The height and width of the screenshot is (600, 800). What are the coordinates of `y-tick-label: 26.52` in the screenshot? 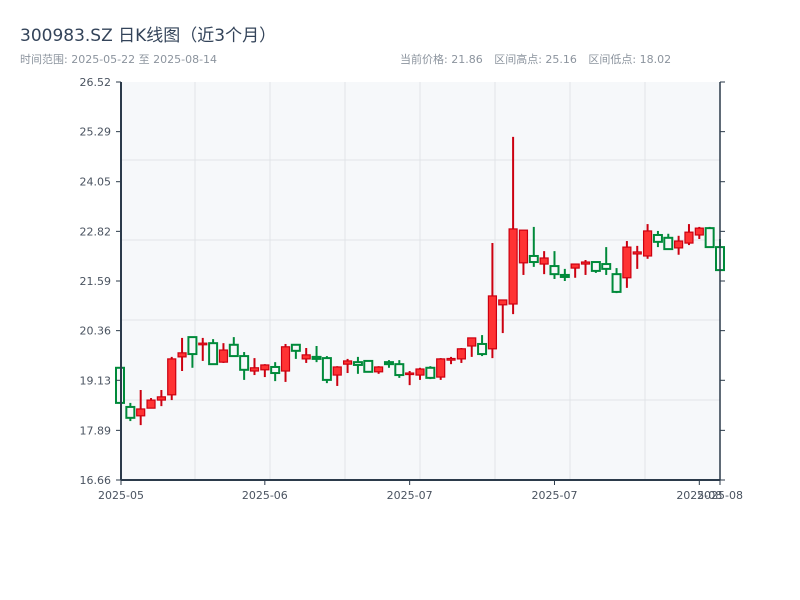 It's located at (96, 82).